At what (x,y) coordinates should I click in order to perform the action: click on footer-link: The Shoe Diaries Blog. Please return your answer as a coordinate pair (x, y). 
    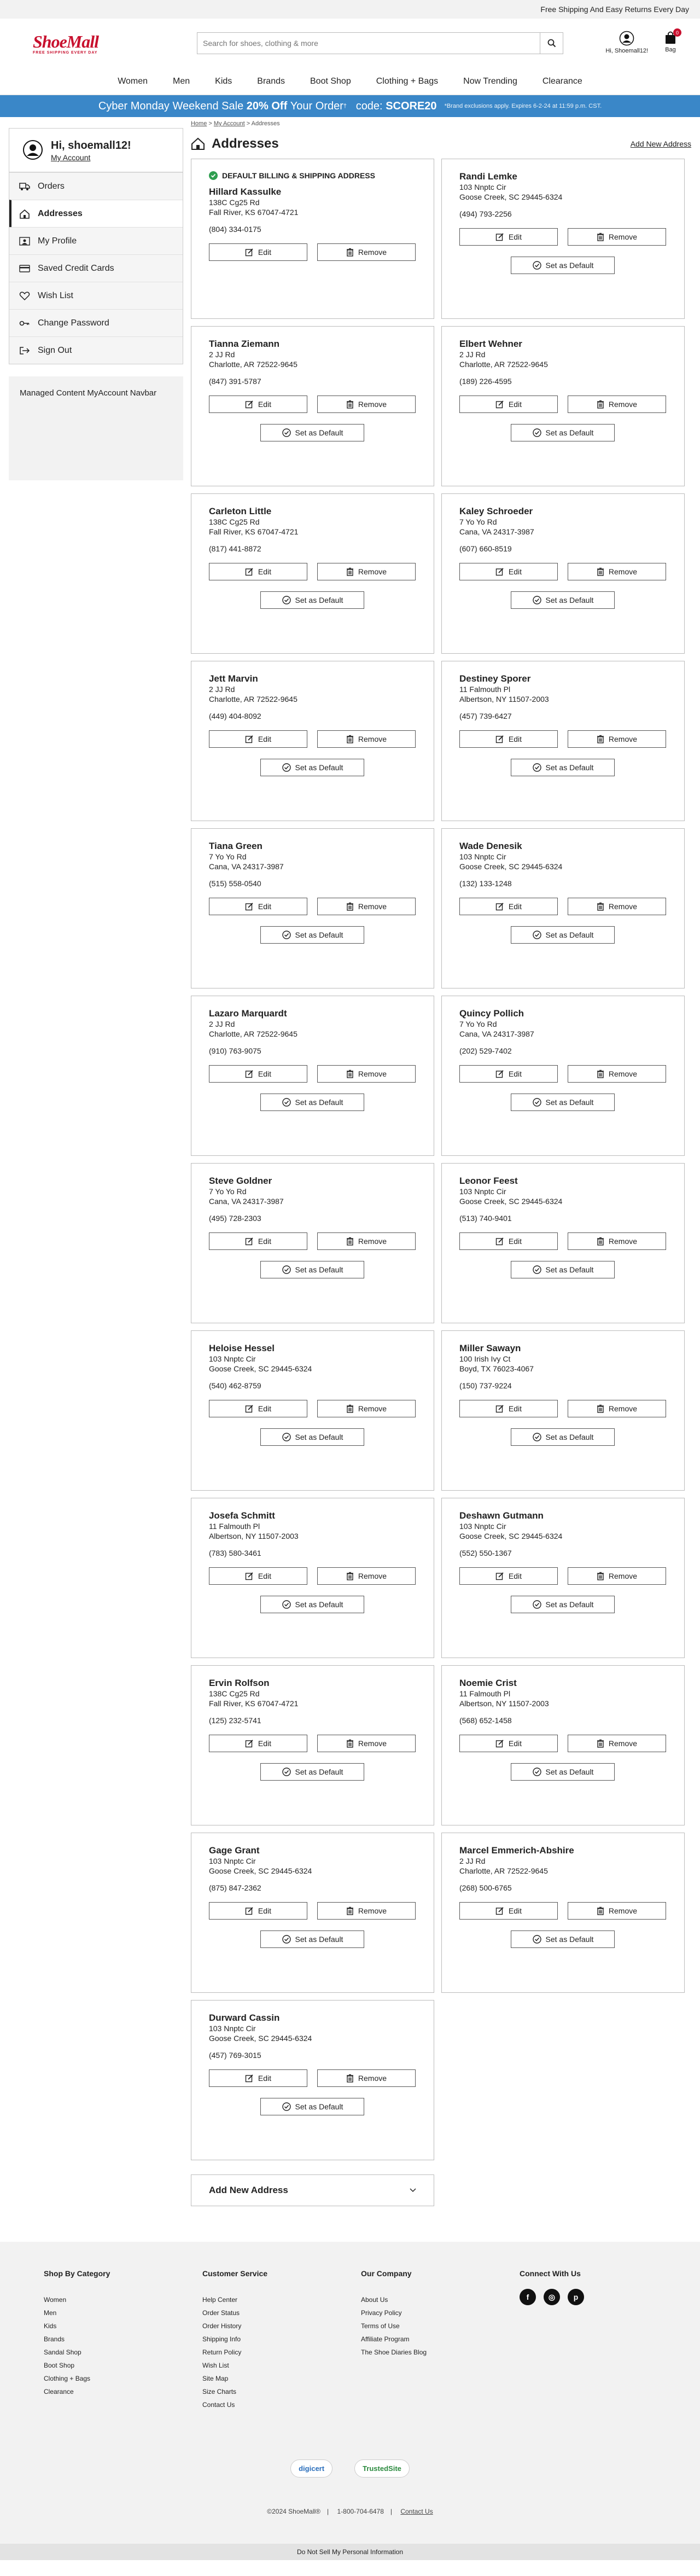
    Looking at the image, I should click on (440, 2352).